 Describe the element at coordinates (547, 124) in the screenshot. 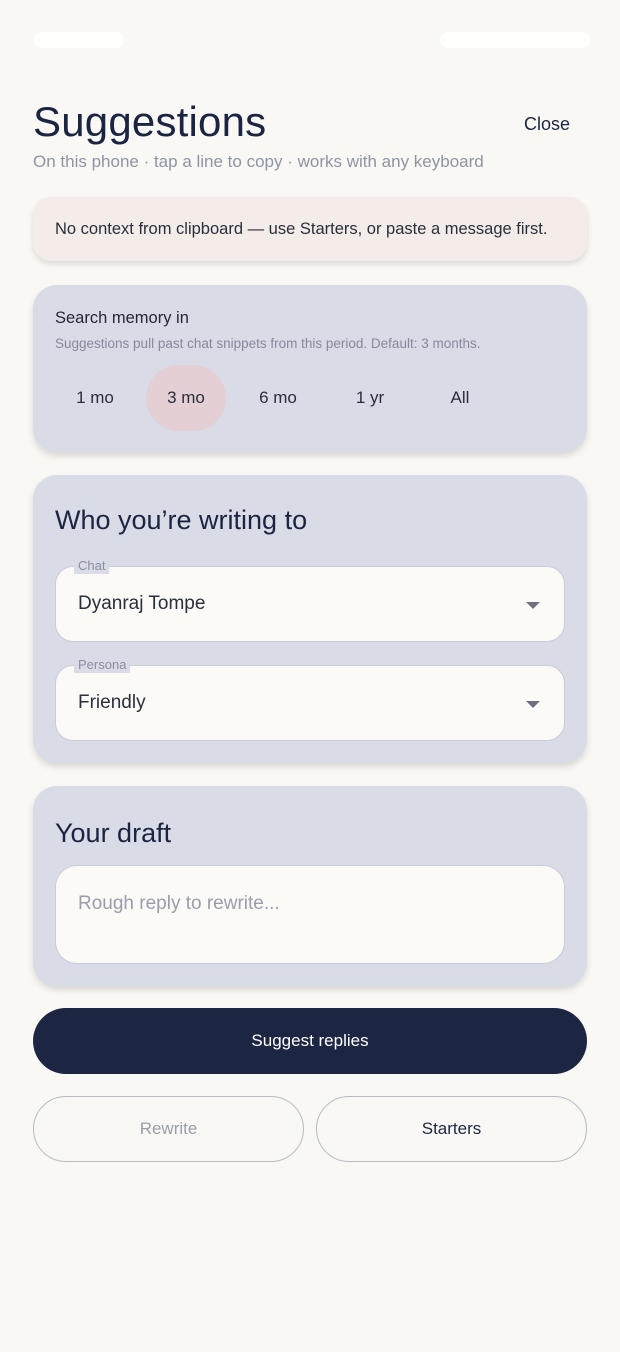

I see `close-button: Close` at that location.